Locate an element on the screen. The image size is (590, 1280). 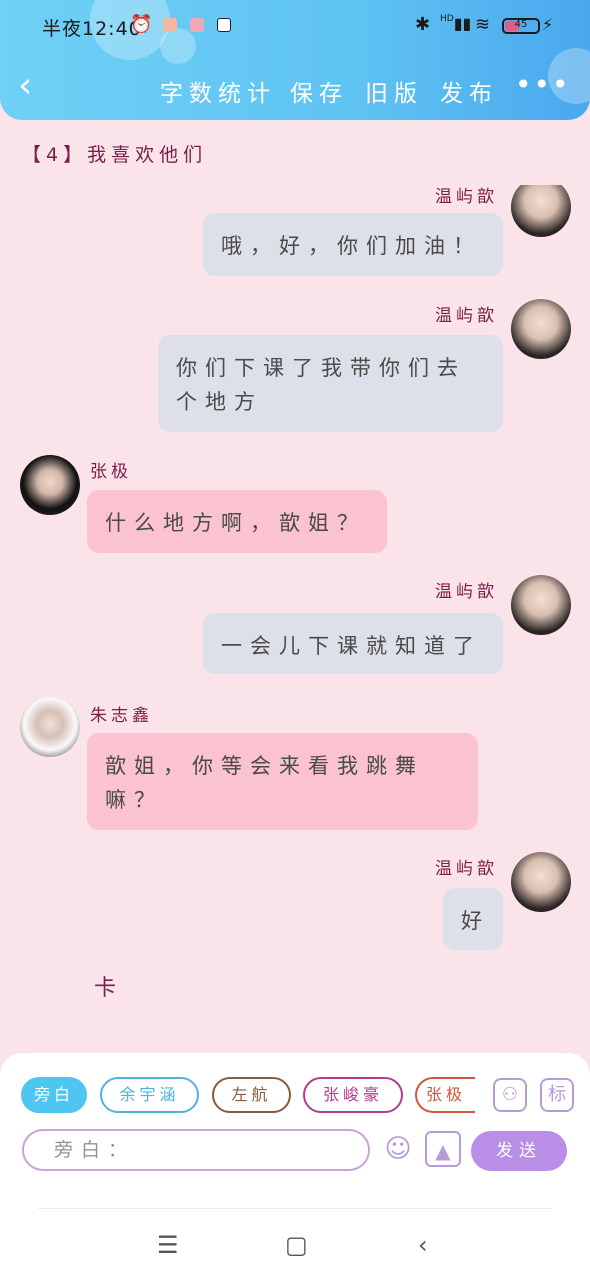
message-item: 温屿歆 一会儿下课就知道了 is located at coordinates (295, 623).